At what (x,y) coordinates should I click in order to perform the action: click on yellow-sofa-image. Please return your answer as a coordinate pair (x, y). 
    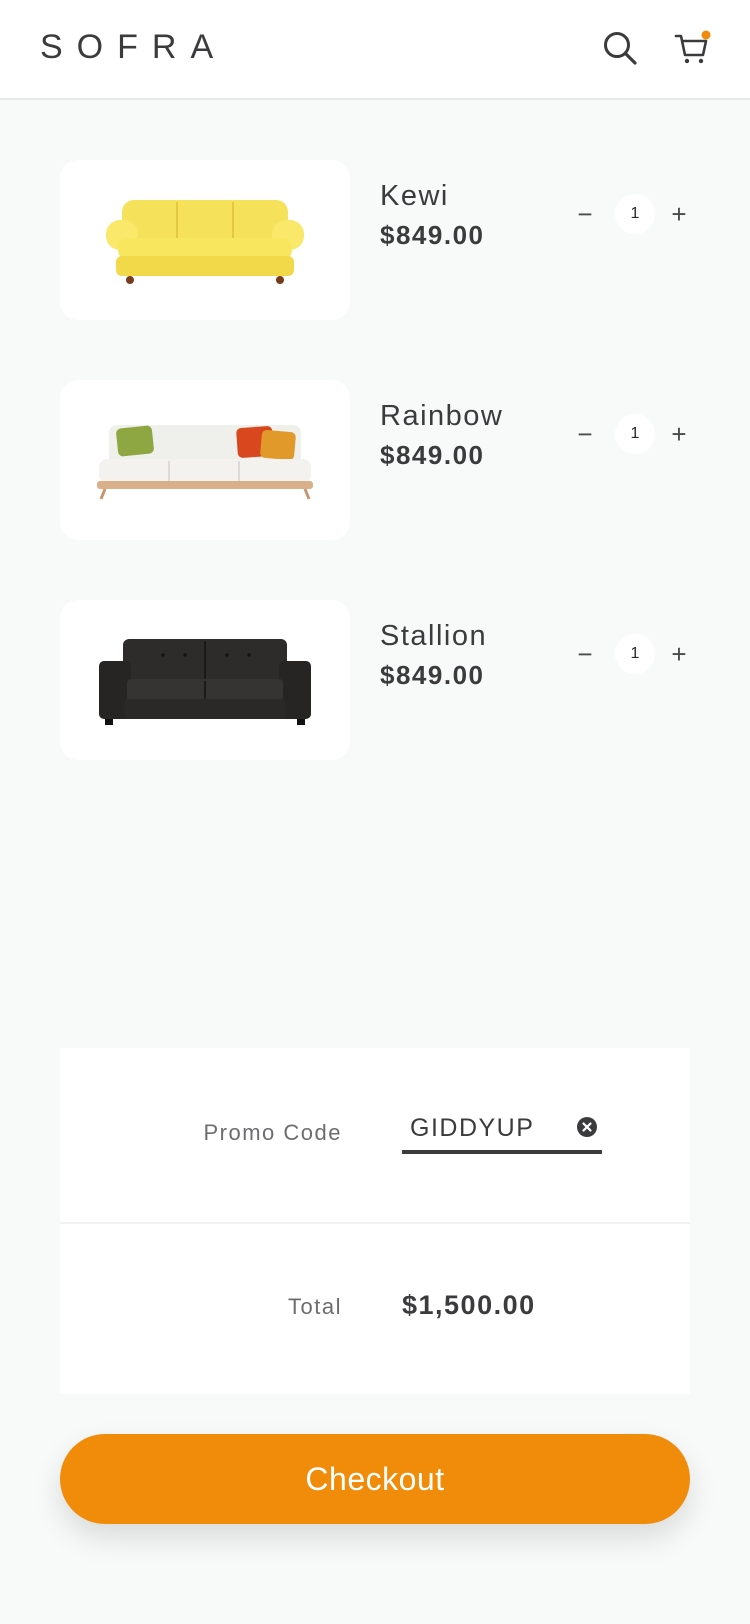
    Looking at the image, I should click on (205, 242).